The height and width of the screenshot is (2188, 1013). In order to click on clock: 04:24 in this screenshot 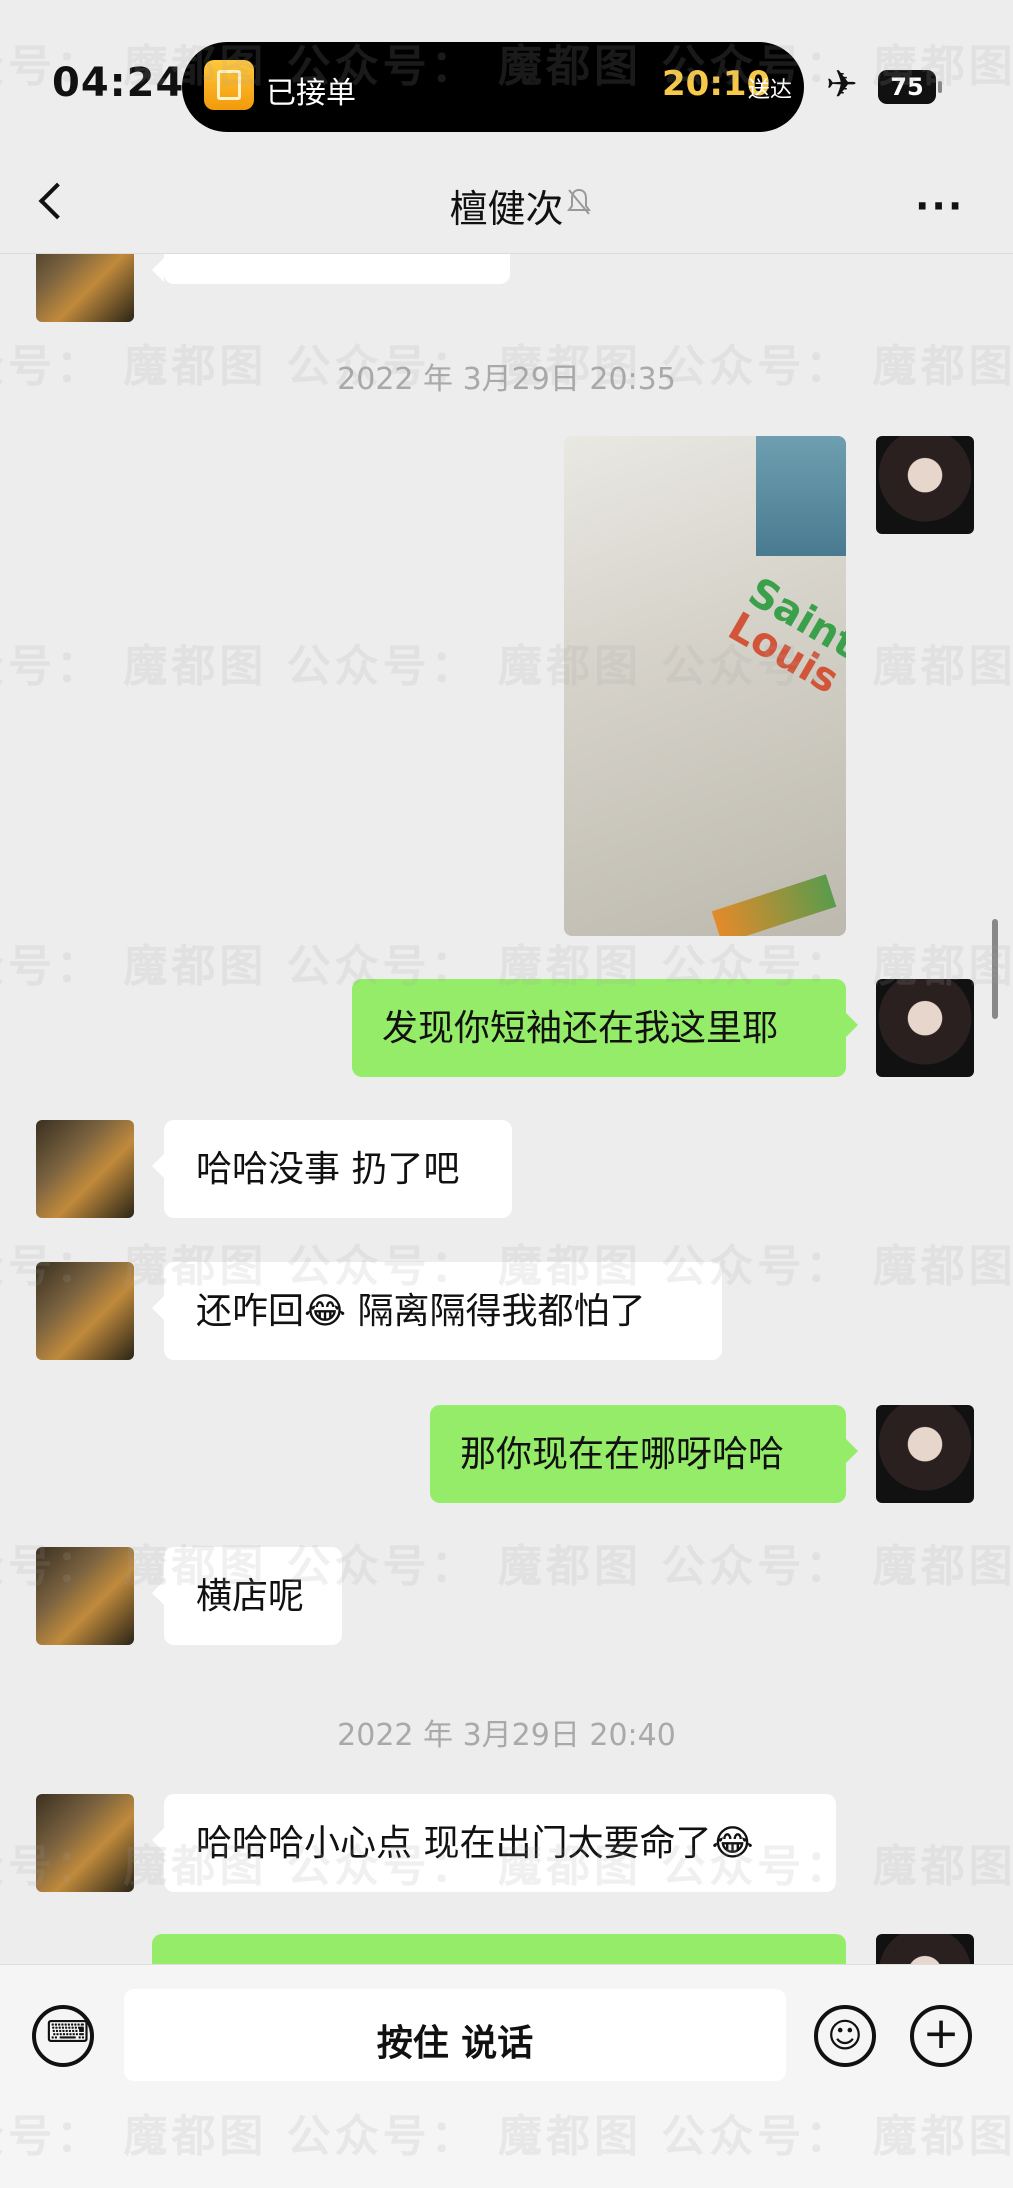, I will do `click(118, 83)`.